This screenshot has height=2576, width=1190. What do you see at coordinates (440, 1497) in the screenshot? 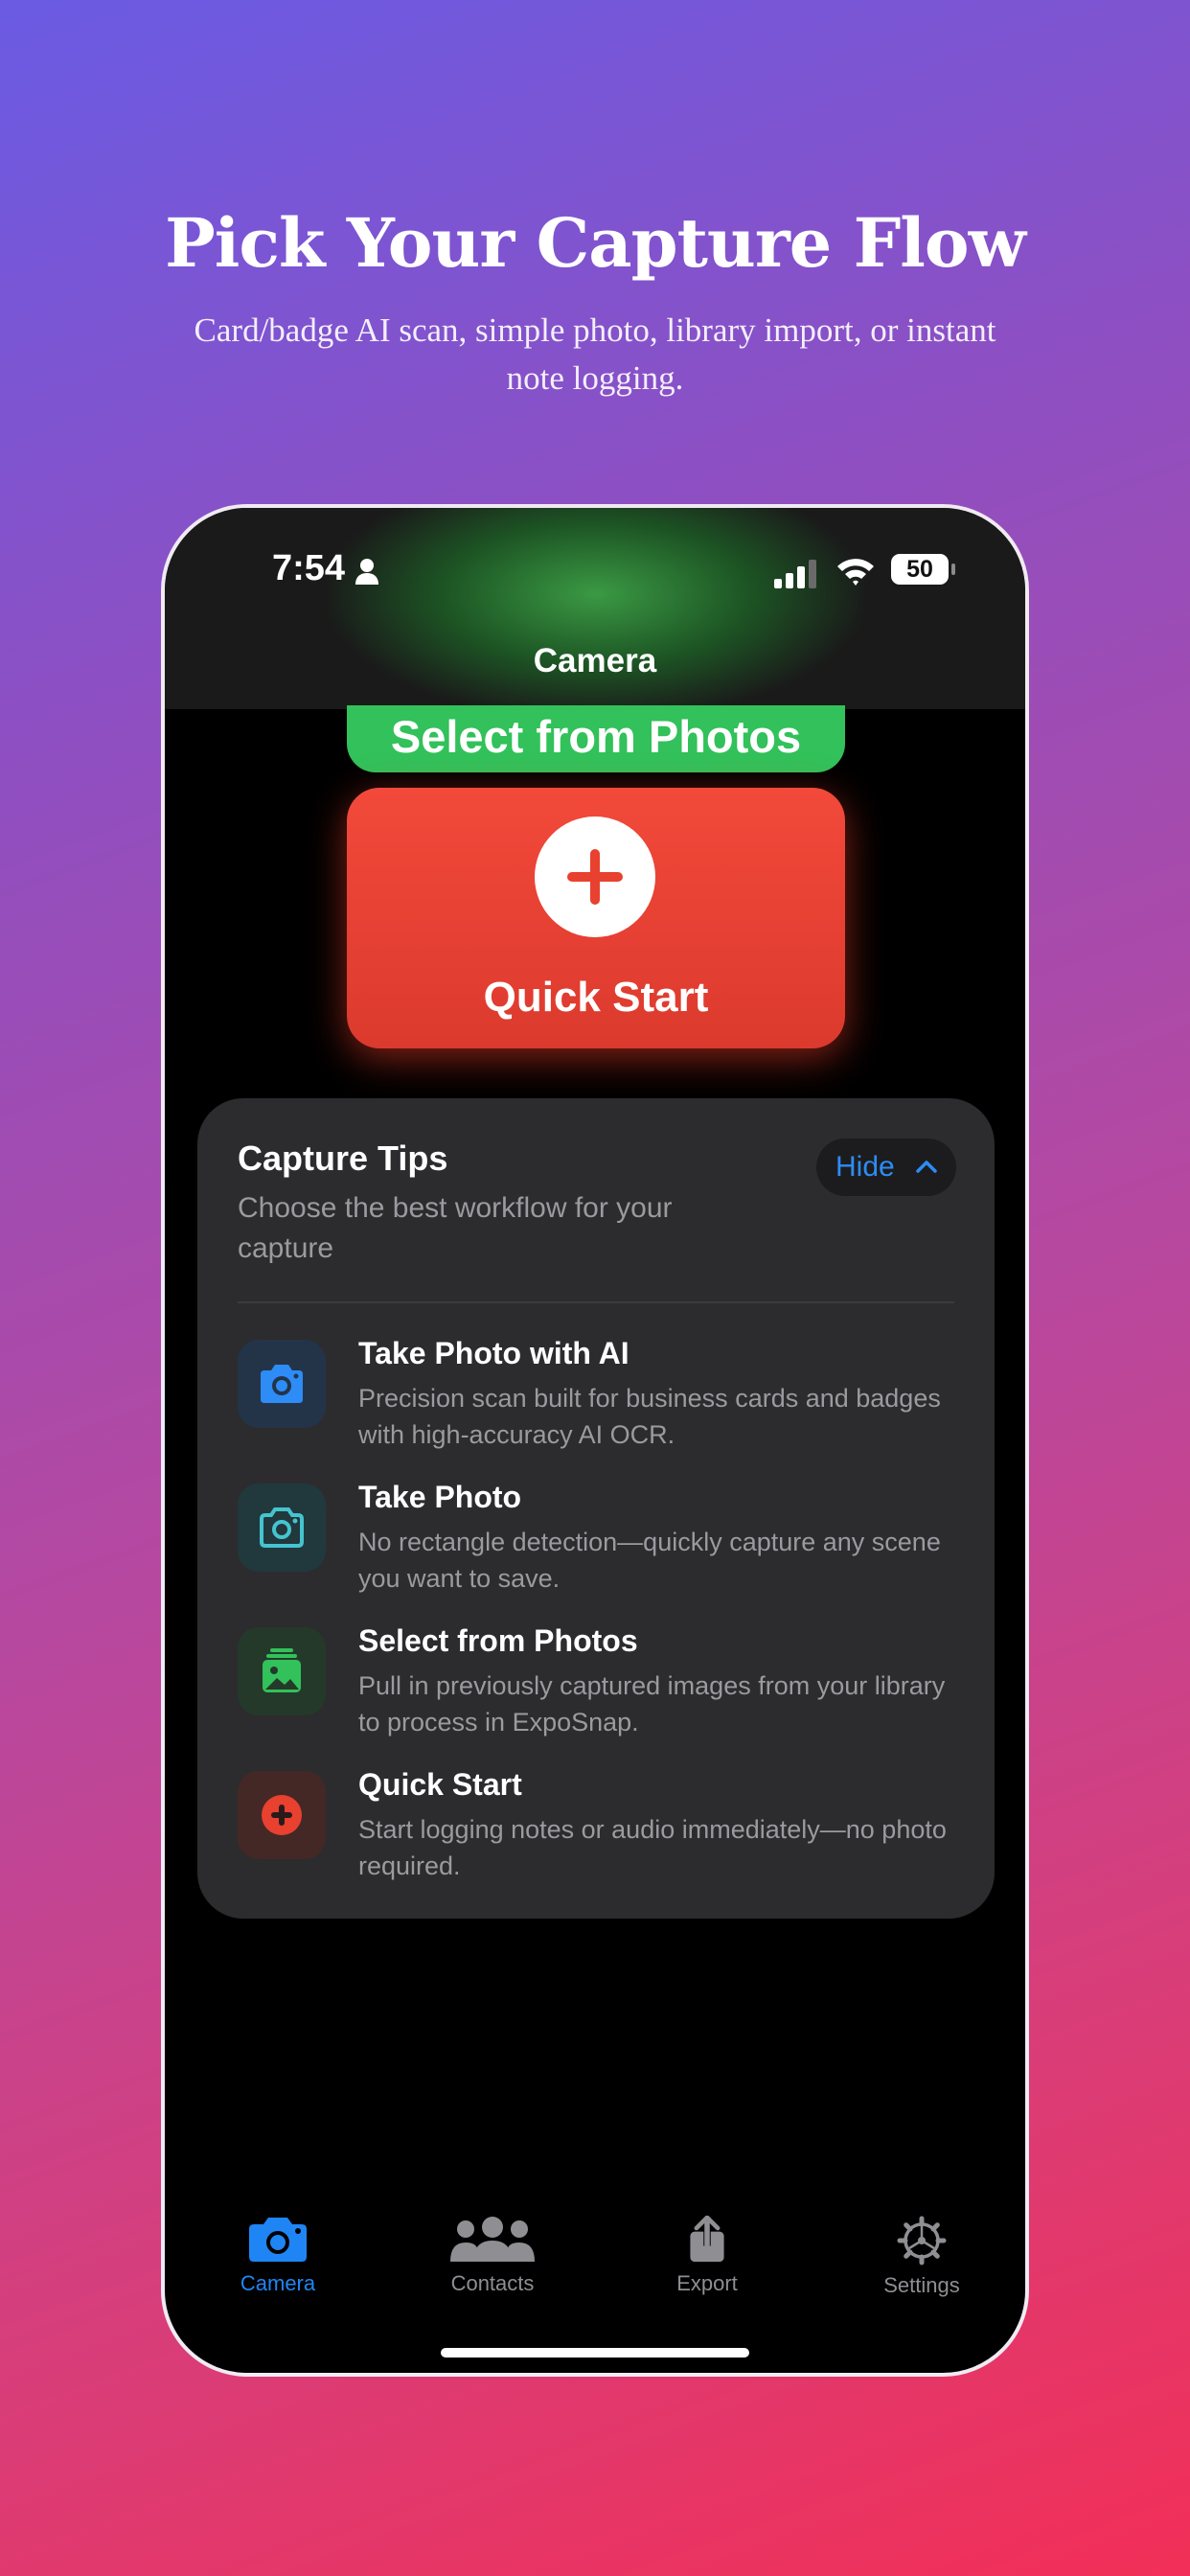
I see `tip-title: Take Photo` at bounding box center [440, 1497].